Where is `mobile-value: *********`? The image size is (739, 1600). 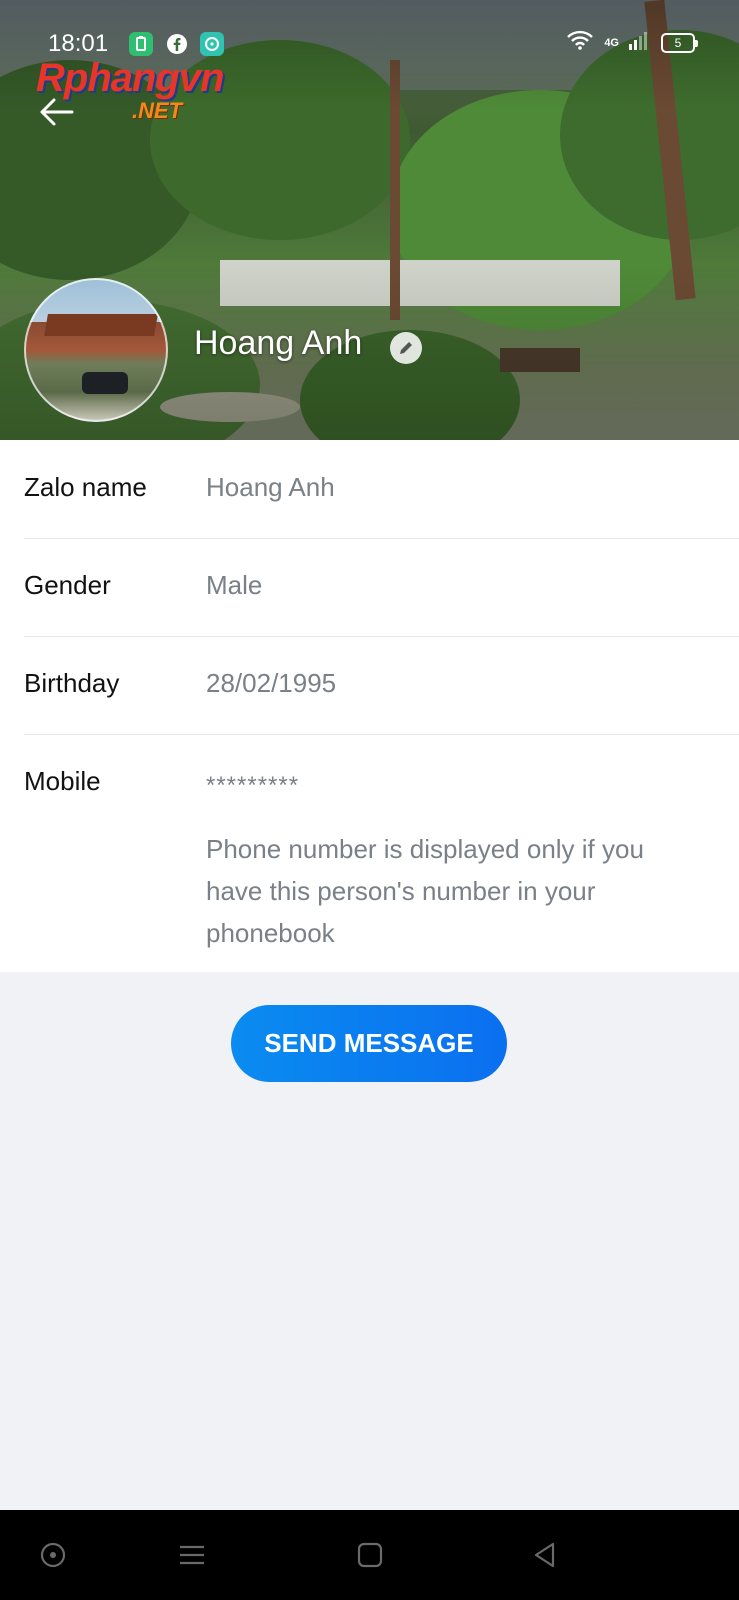
mobile-value: ********* is located at coordinates (253, 785).